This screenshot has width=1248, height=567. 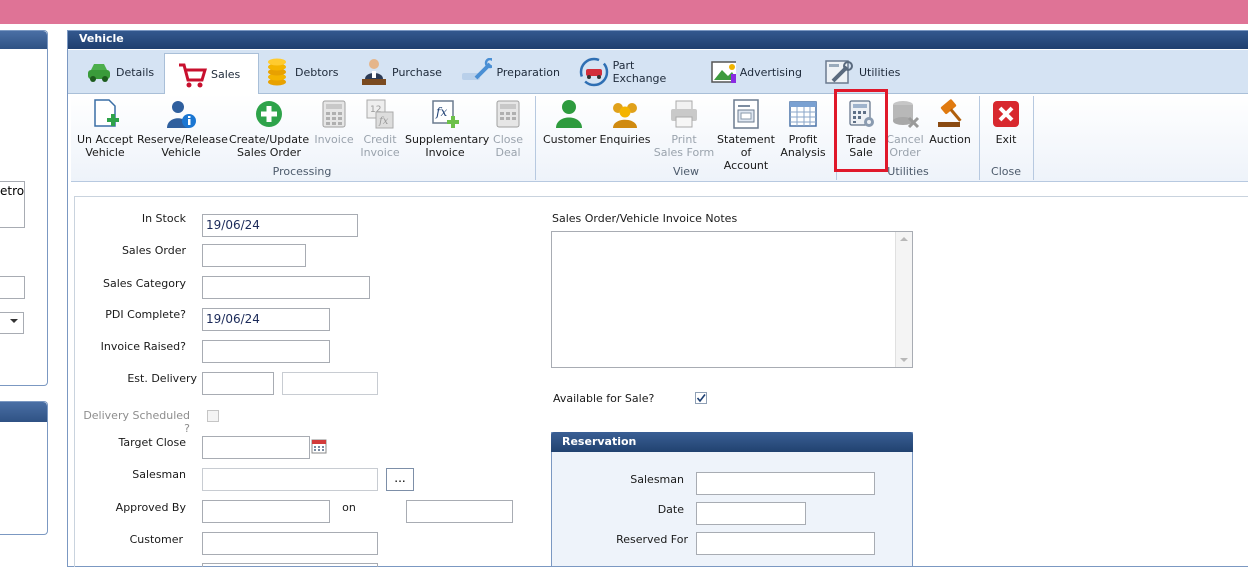 What do you see at coordinates (625, 139) in the screenshot?
I see `enquiries-label: Enquiries` at bounding box center [625, 139].